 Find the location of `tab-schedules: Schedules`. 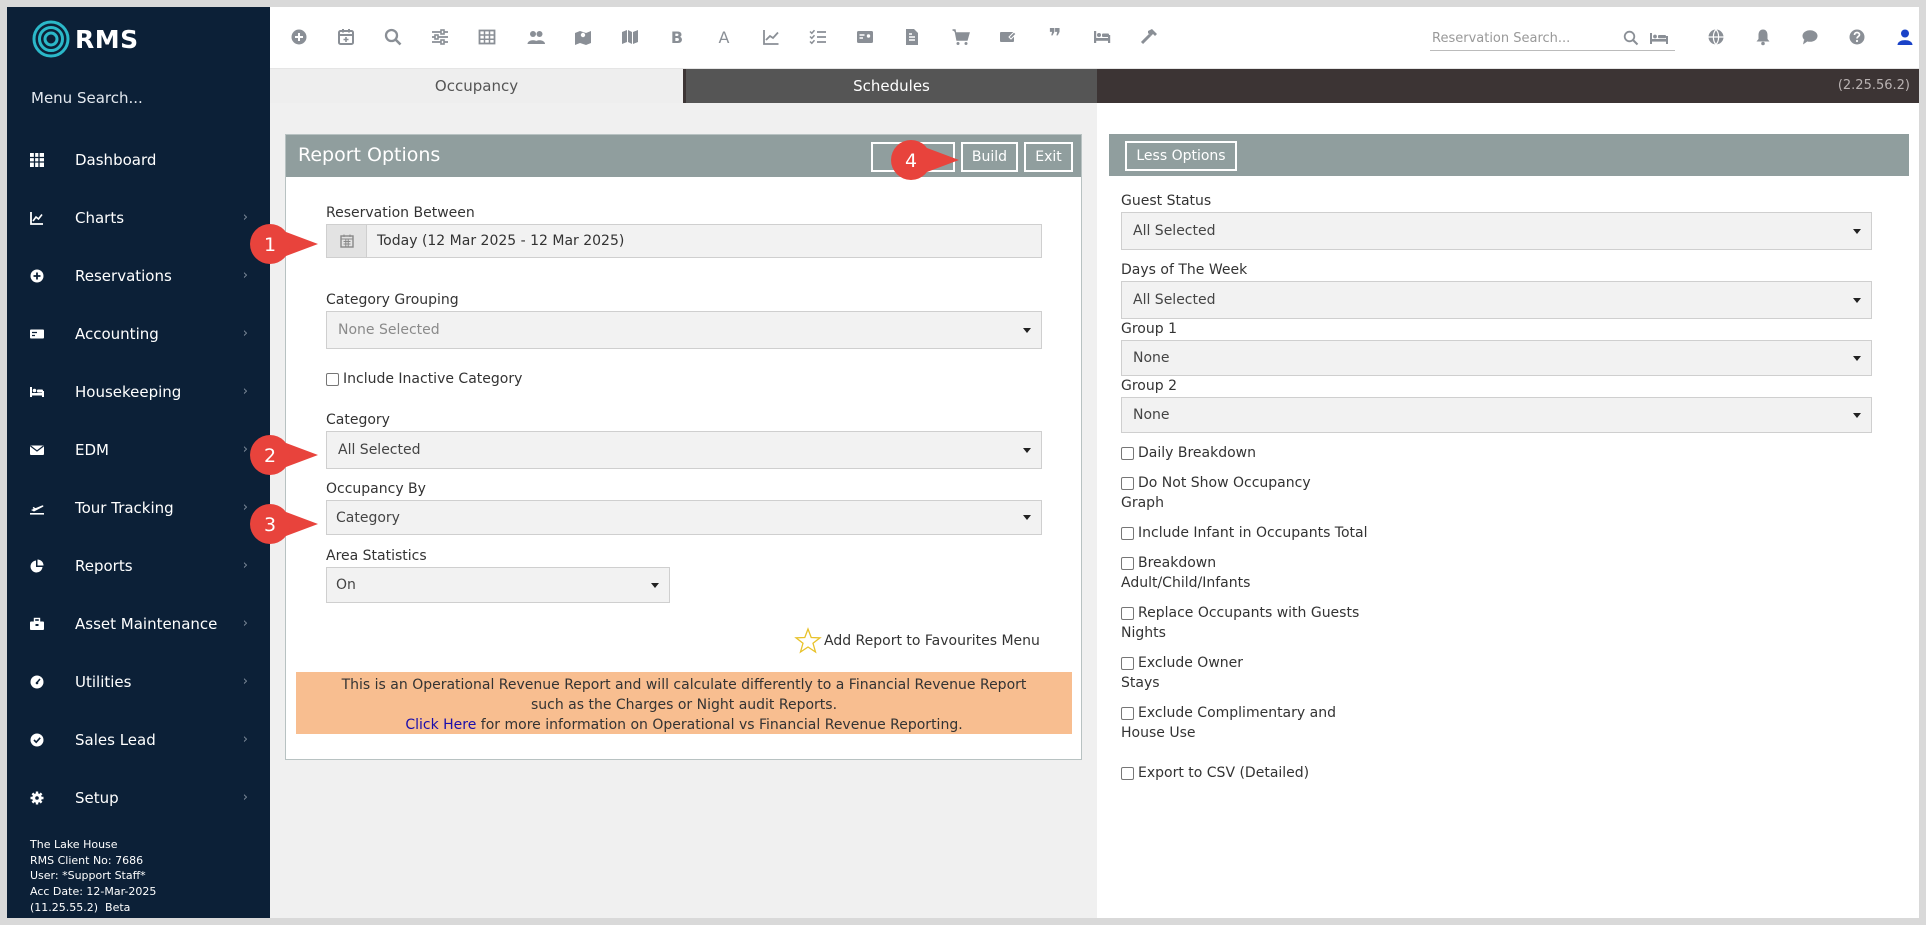

tab-schedules: Schedules is located at coordinates (891, 86).